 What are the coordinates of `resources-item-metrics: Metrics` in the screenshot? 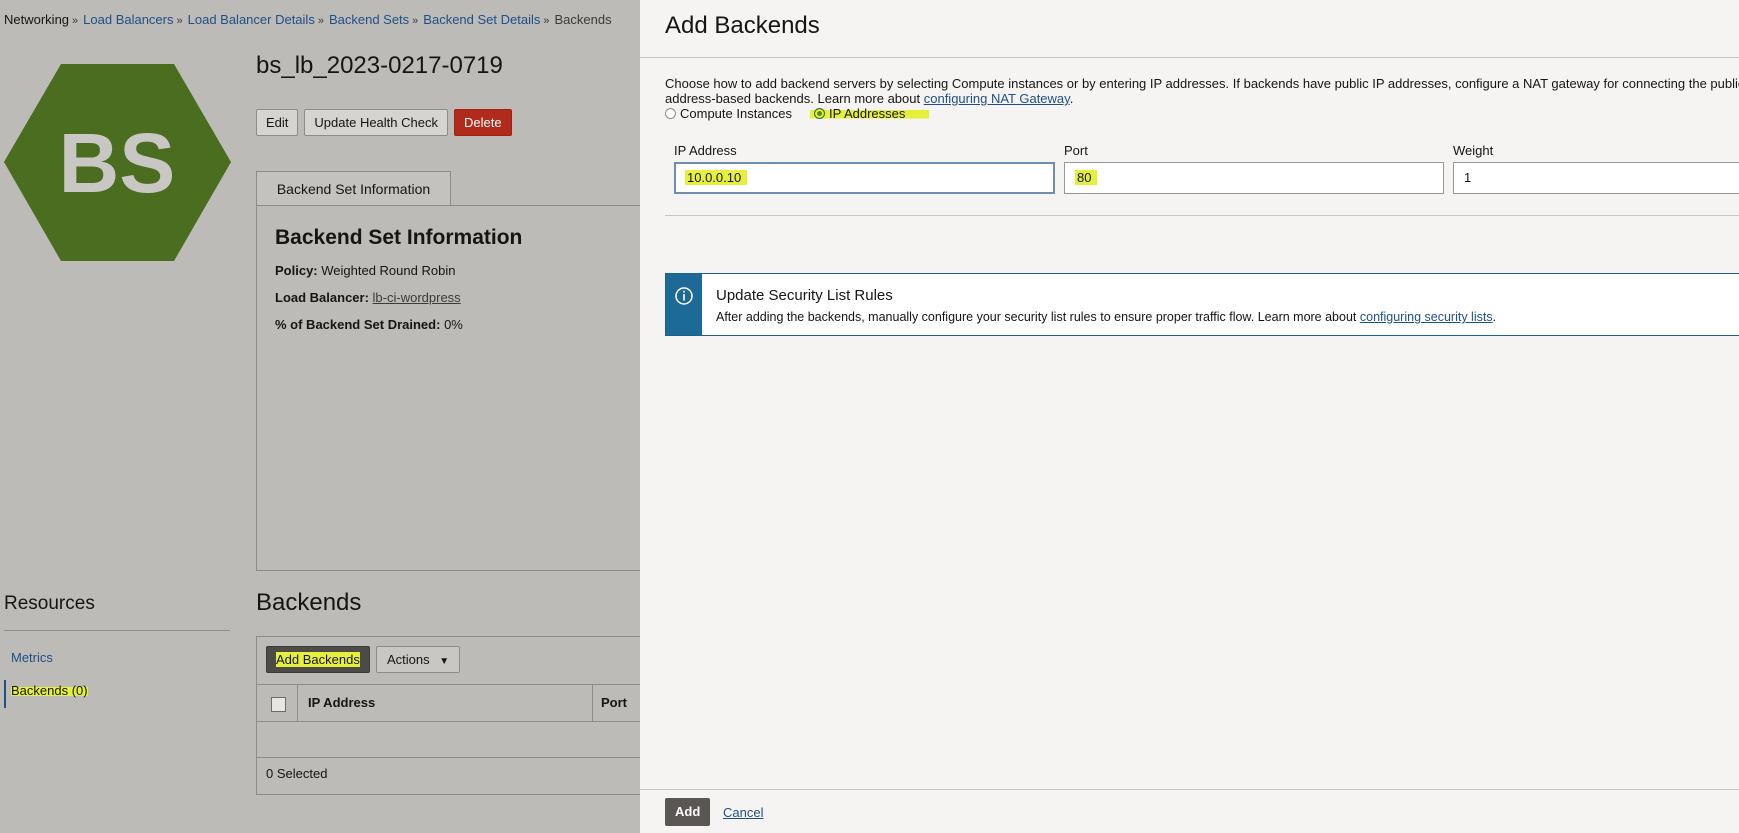 It's located at (32, 657).